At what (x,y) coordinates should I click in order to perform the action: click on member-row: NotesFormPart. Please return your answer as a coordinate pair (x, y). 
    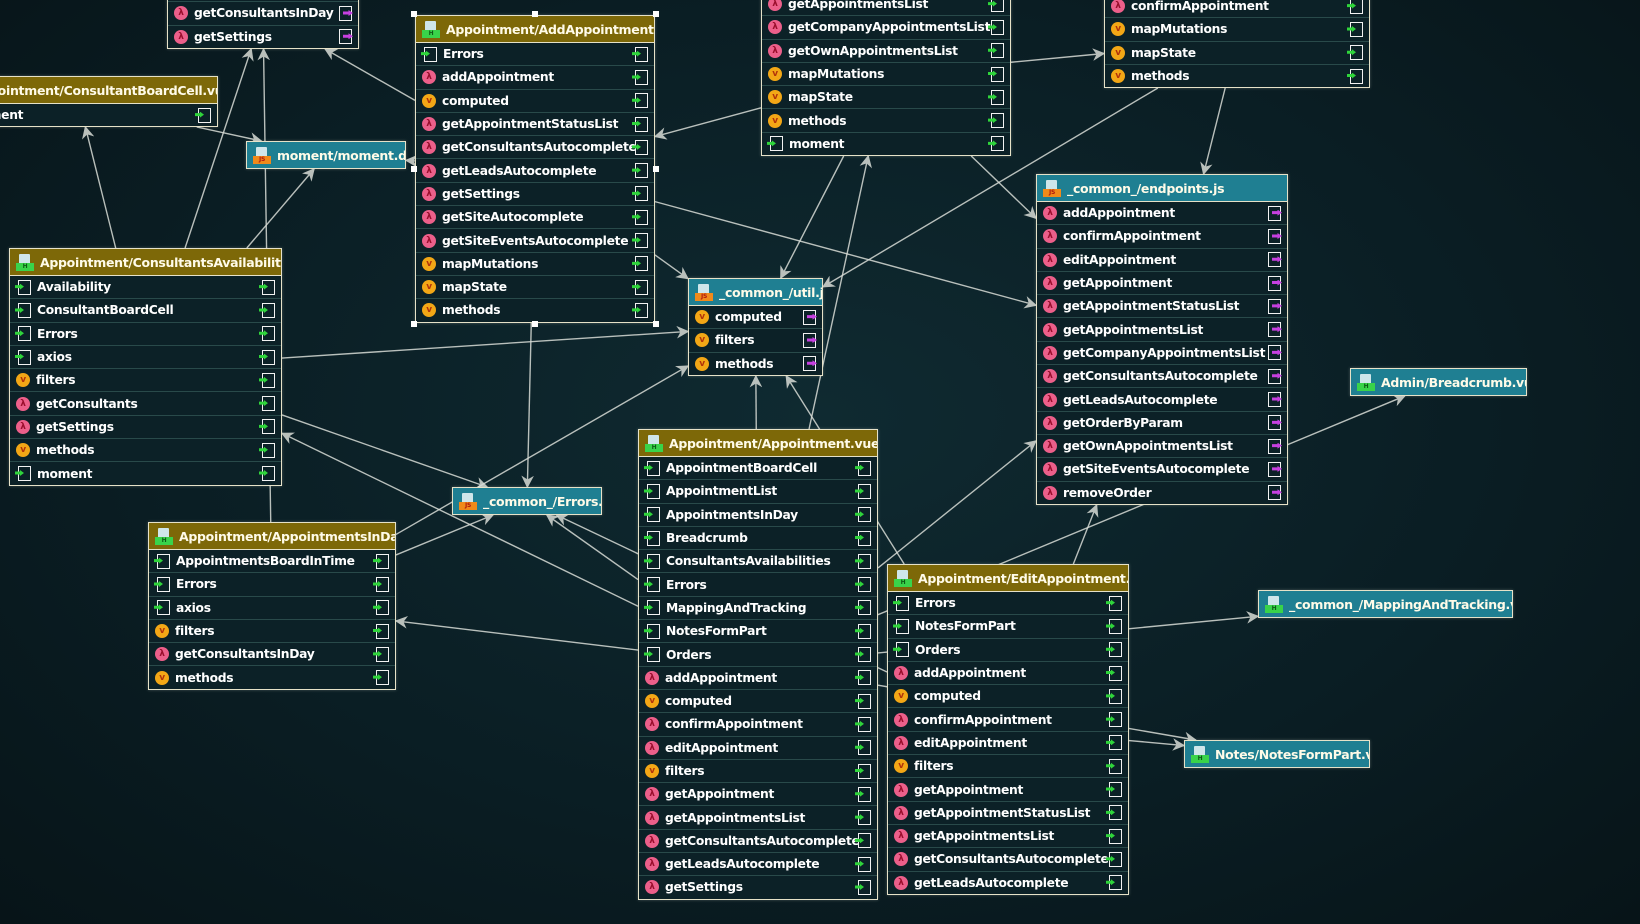
    Looking at the image, I should click on (758, 632).